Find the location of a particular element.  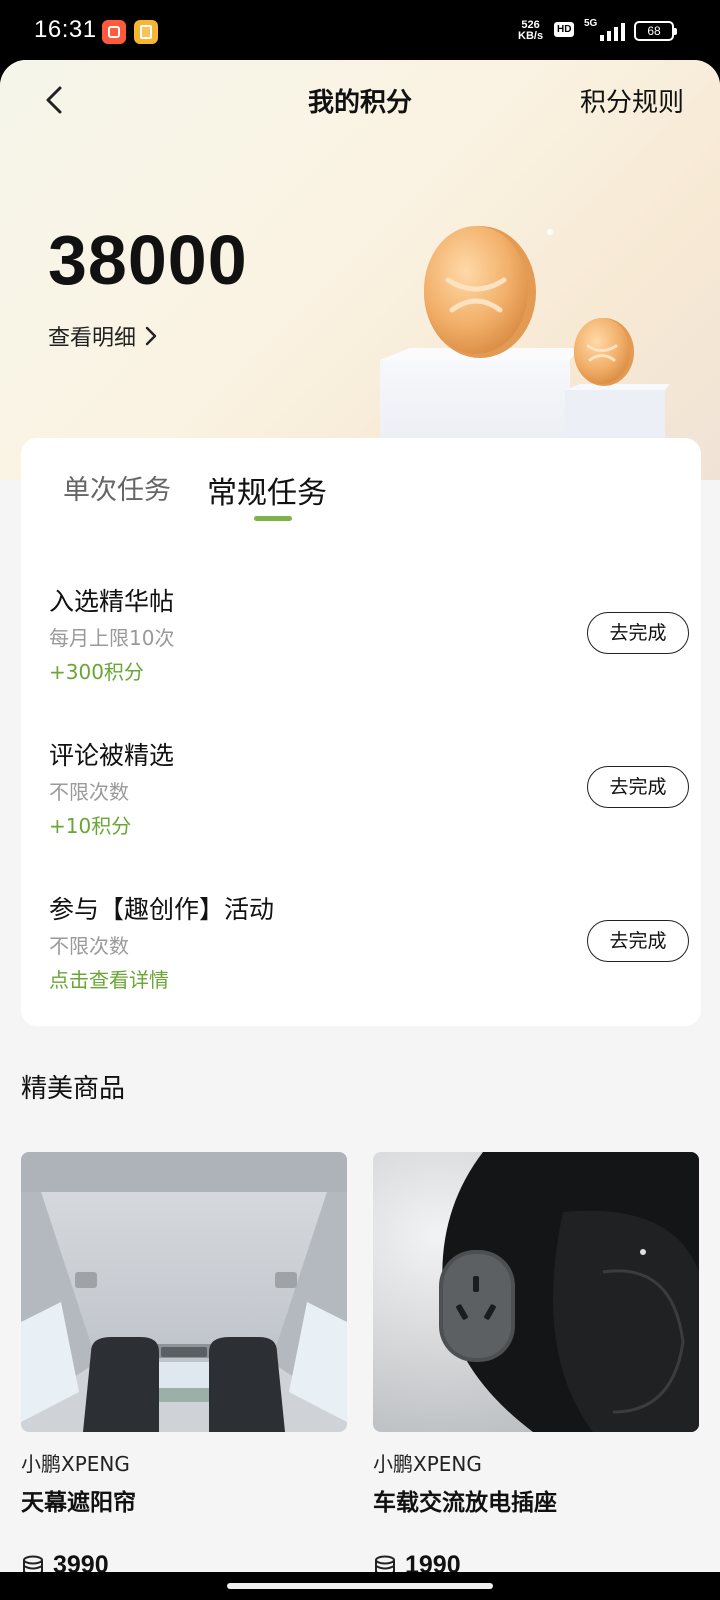

points-balance: 38000 is located at coordinates (148, 260).